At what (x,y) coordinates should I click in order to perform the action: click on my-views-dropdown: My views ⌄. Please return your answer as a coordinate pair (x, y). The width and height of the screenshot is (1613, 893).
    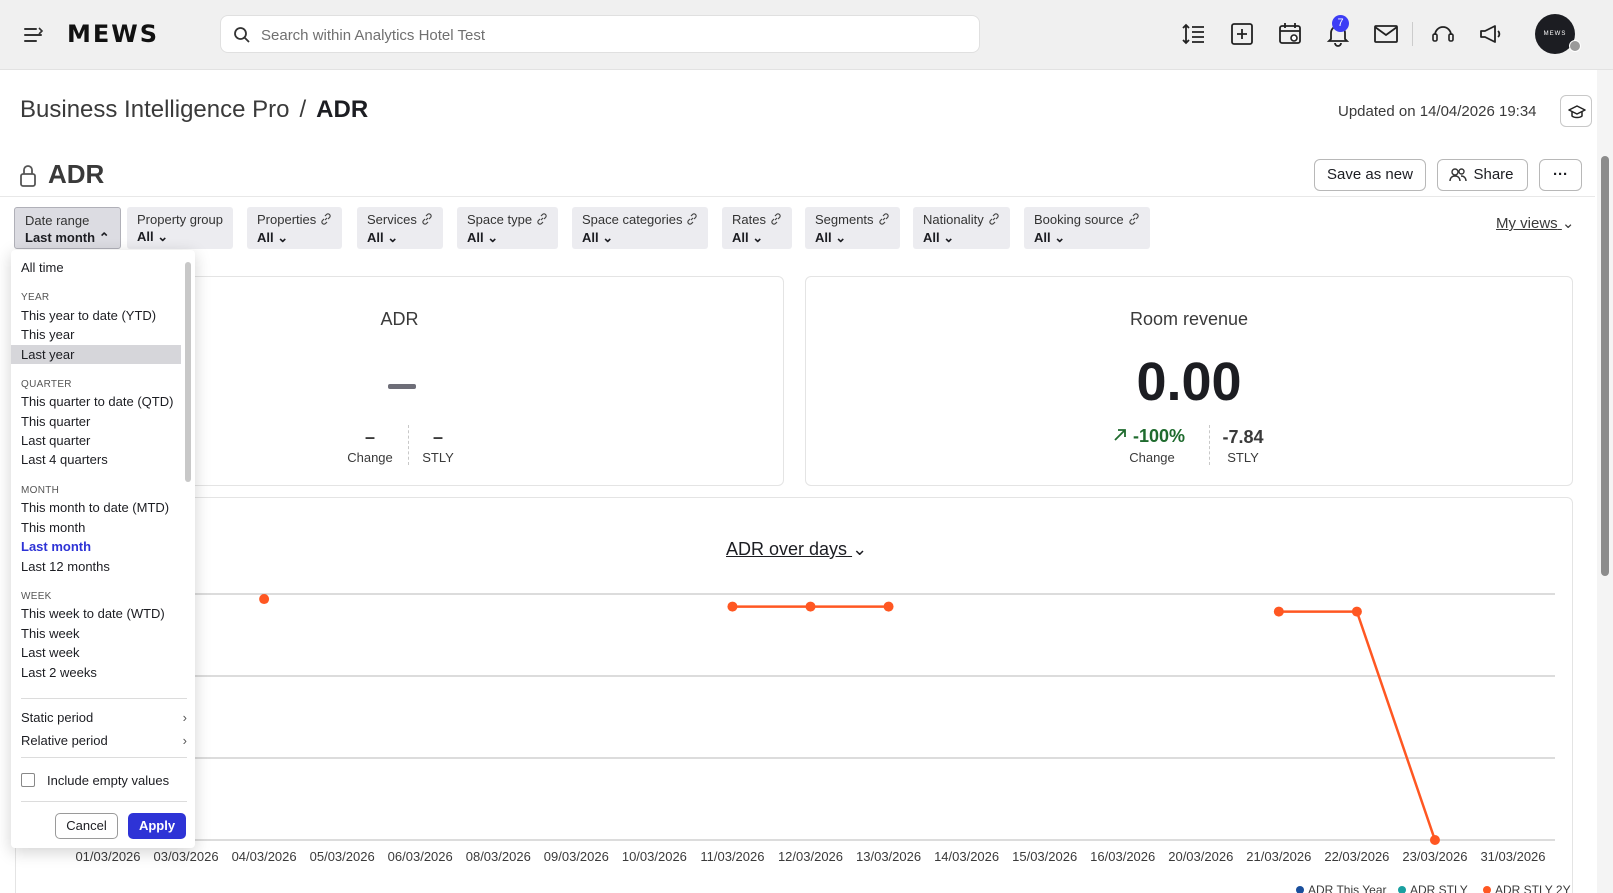
    Looking at the image, I should click on (1535, 223).